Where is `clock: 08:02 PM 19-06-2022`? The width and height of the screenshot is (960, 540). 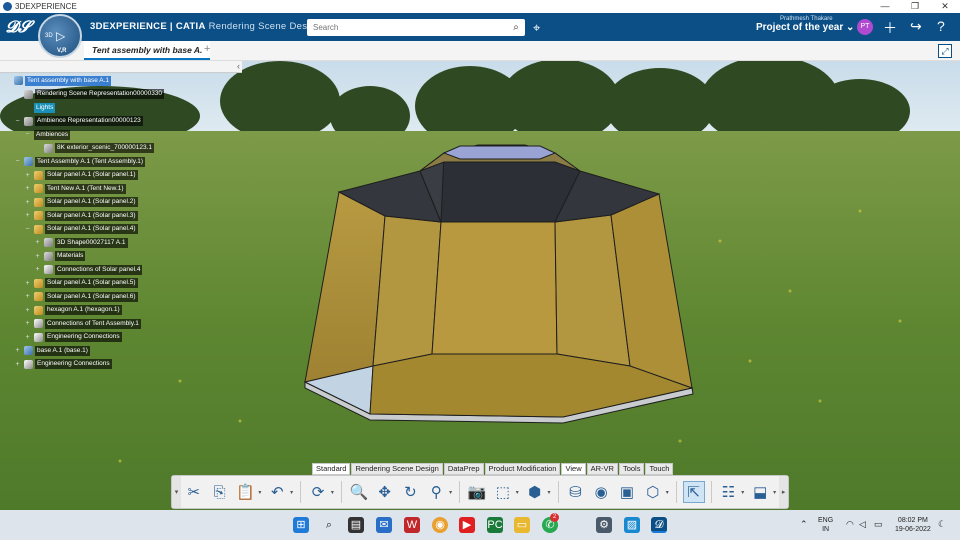 clock: 08:02 PM 19-06-2022 is located at coordinates (913, 525).